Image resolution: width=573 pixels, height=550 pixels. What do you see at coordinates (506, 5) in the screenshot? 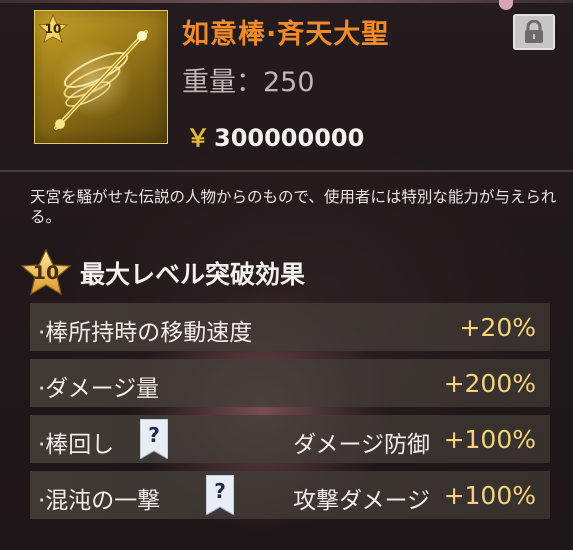
I see `decorative-marker` at bounding box center [506, 5].